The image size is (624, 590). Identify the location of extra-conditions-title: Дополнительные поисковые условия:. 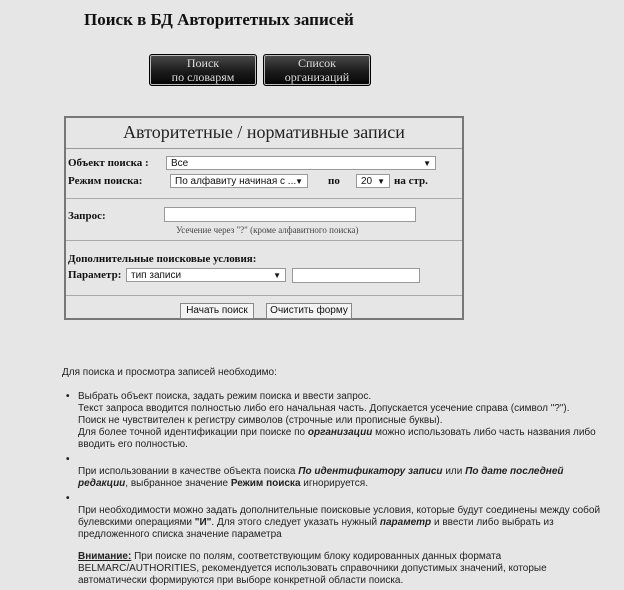
(162, 259).